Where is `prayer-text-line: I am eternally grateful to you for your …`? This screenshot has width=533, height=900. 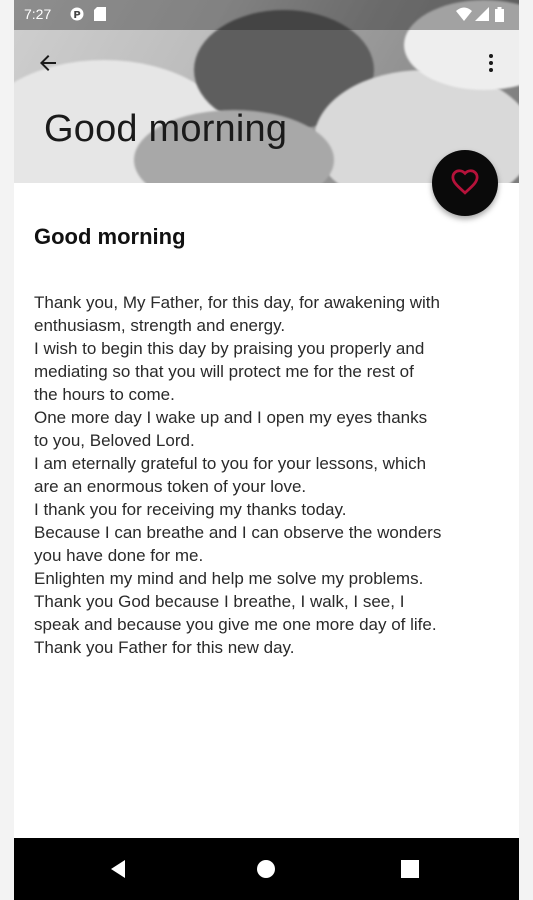
prayer-text-line: I am eternally grateful to you for your … is located at coordinates (230, 463).